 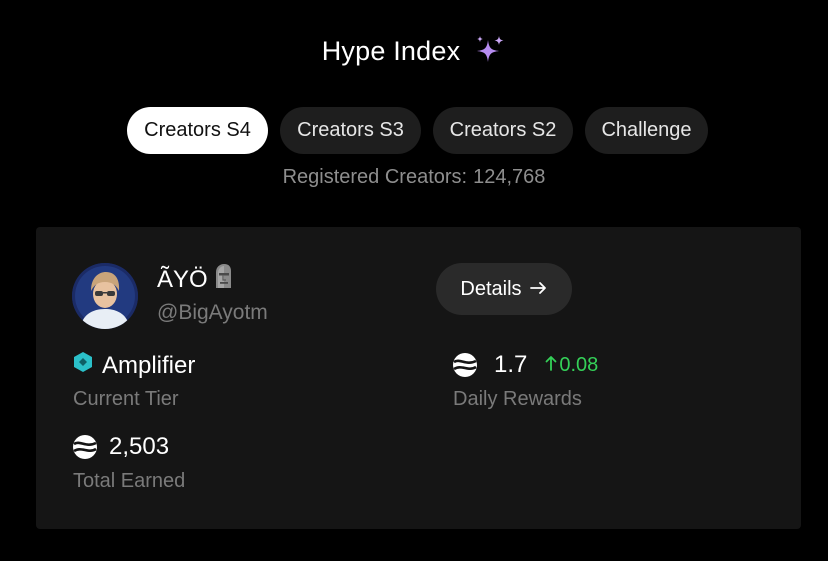 I want to click on page-title: Hype Index, so click(x=391, y=50).